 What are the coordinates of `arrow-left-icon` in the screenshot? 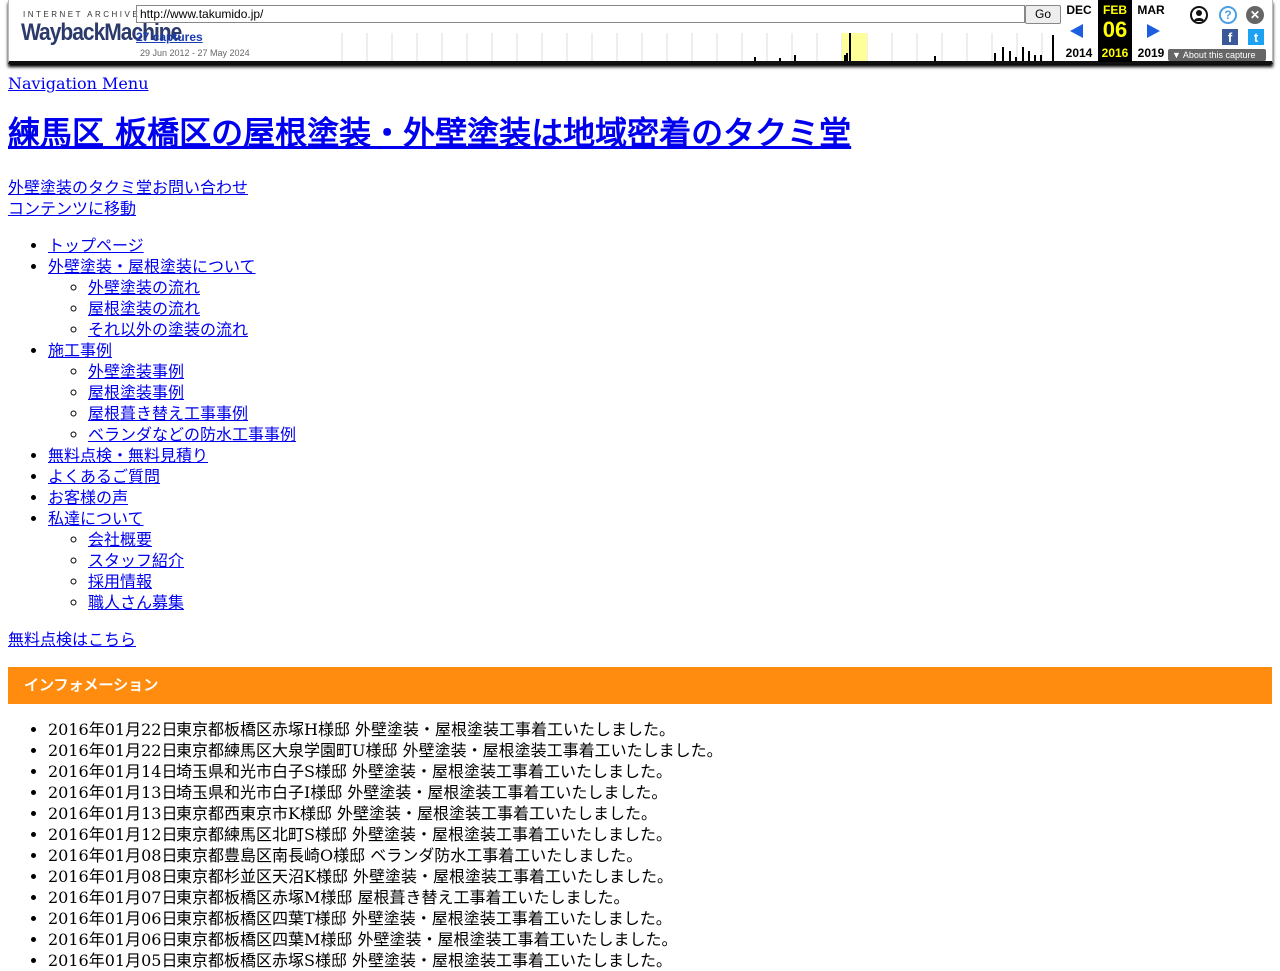 It's located at (1076, 31).